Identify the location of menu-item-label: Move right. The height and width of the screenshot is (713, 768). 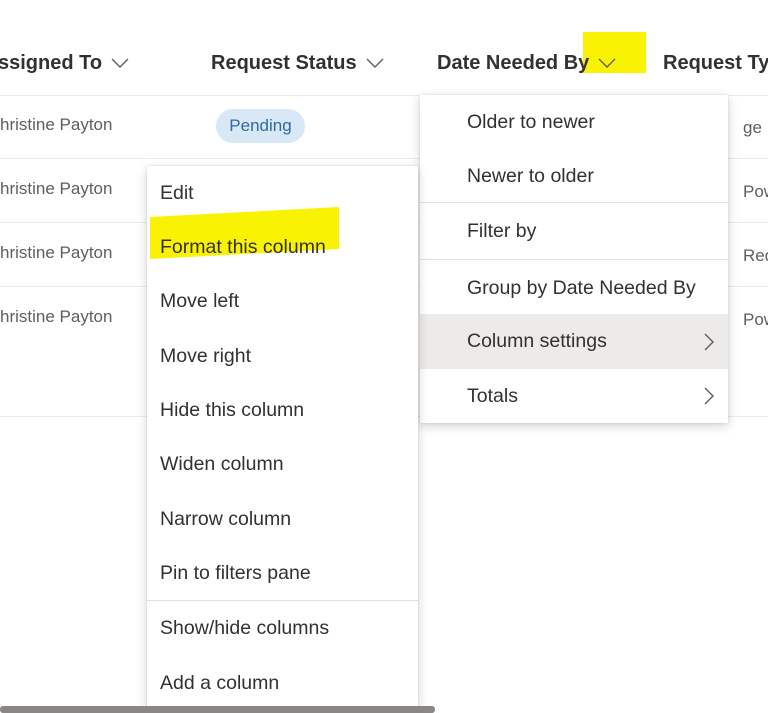
(206, 355).